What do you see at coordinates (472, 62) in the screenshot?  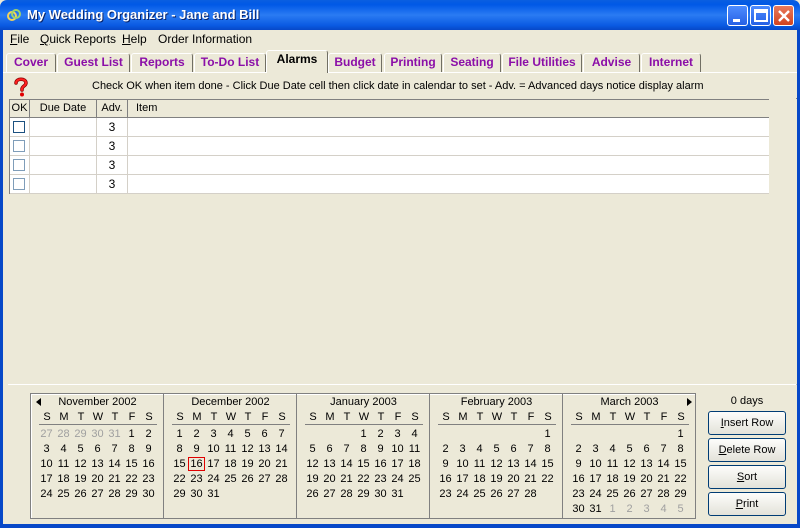 I see `tab-seating: Seating` at bounding box center [472, 62].